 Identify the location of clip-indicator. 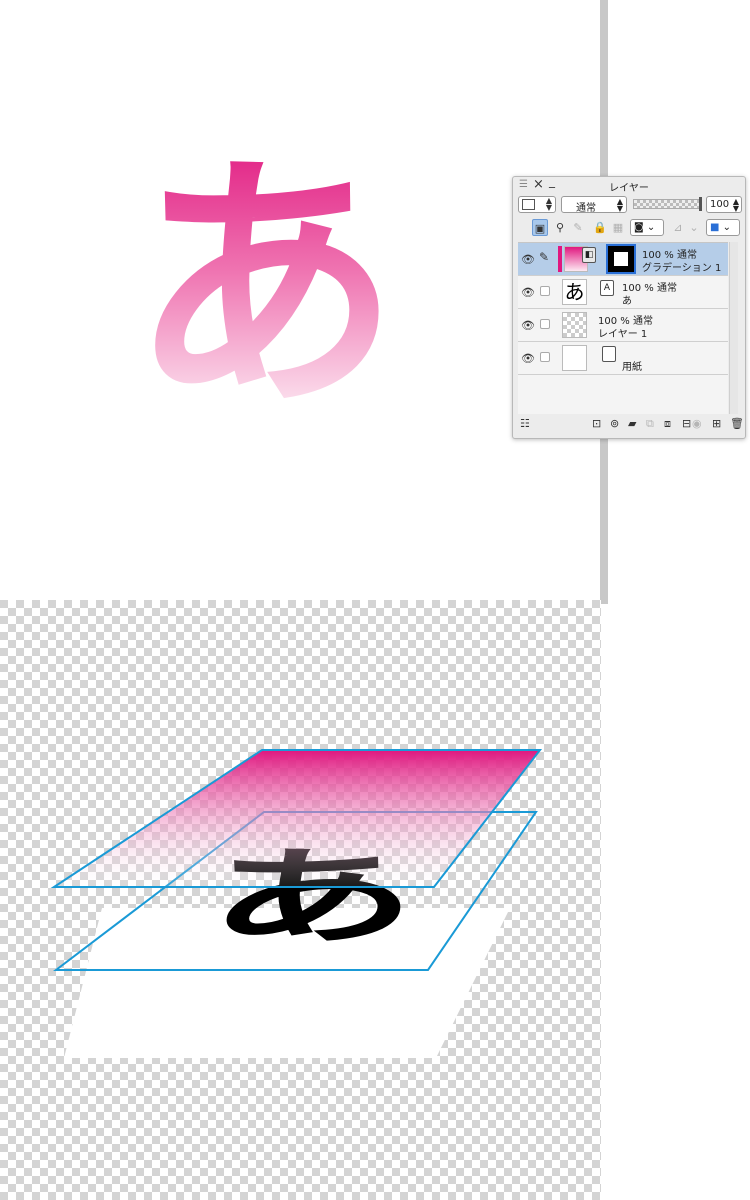
(560, 259).